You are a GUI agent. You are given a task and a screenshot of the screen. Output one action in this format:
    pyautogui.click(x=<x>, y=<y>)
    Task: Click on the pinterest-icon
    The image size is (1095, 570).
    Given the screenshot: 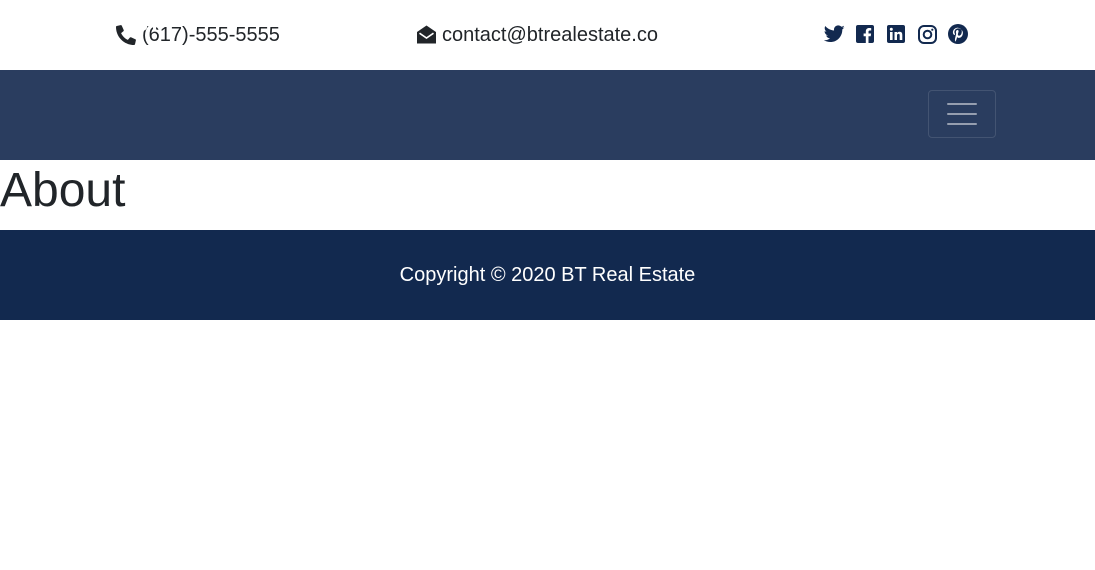 What is the action you would take?
    pyautogui.click(x=958, y=34)
    